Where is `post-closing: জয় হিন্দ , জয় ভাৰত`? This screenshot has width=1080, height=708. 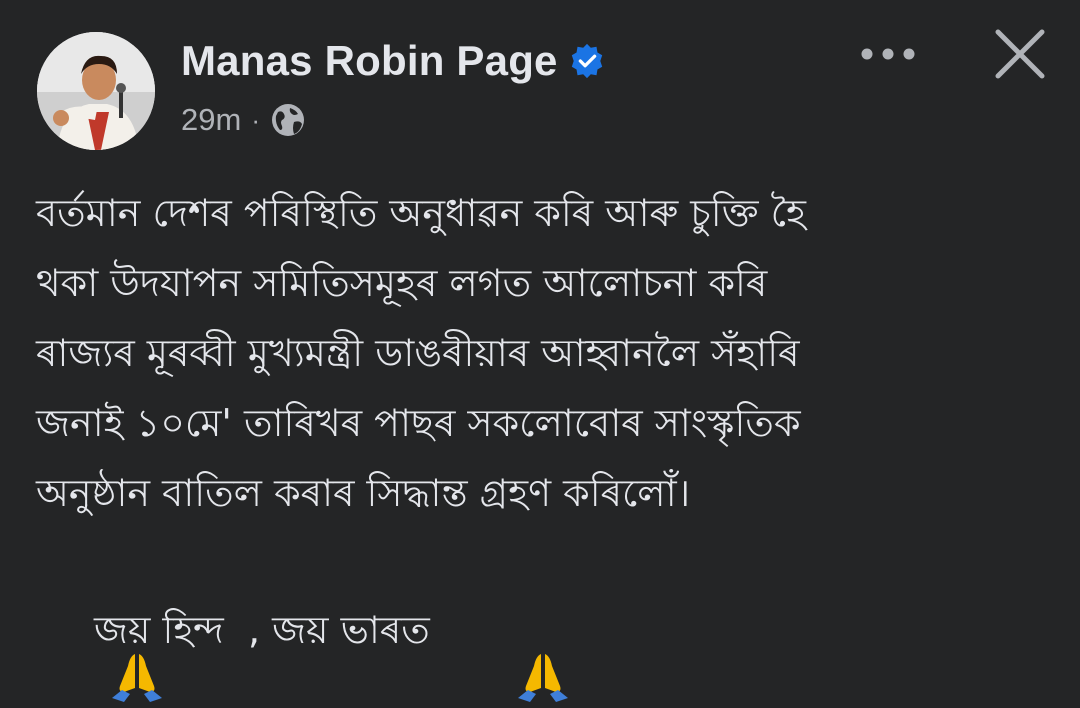
post-closing: জয় হিন্দ , জয় ভাৰত is located at coordinates (302, 650).